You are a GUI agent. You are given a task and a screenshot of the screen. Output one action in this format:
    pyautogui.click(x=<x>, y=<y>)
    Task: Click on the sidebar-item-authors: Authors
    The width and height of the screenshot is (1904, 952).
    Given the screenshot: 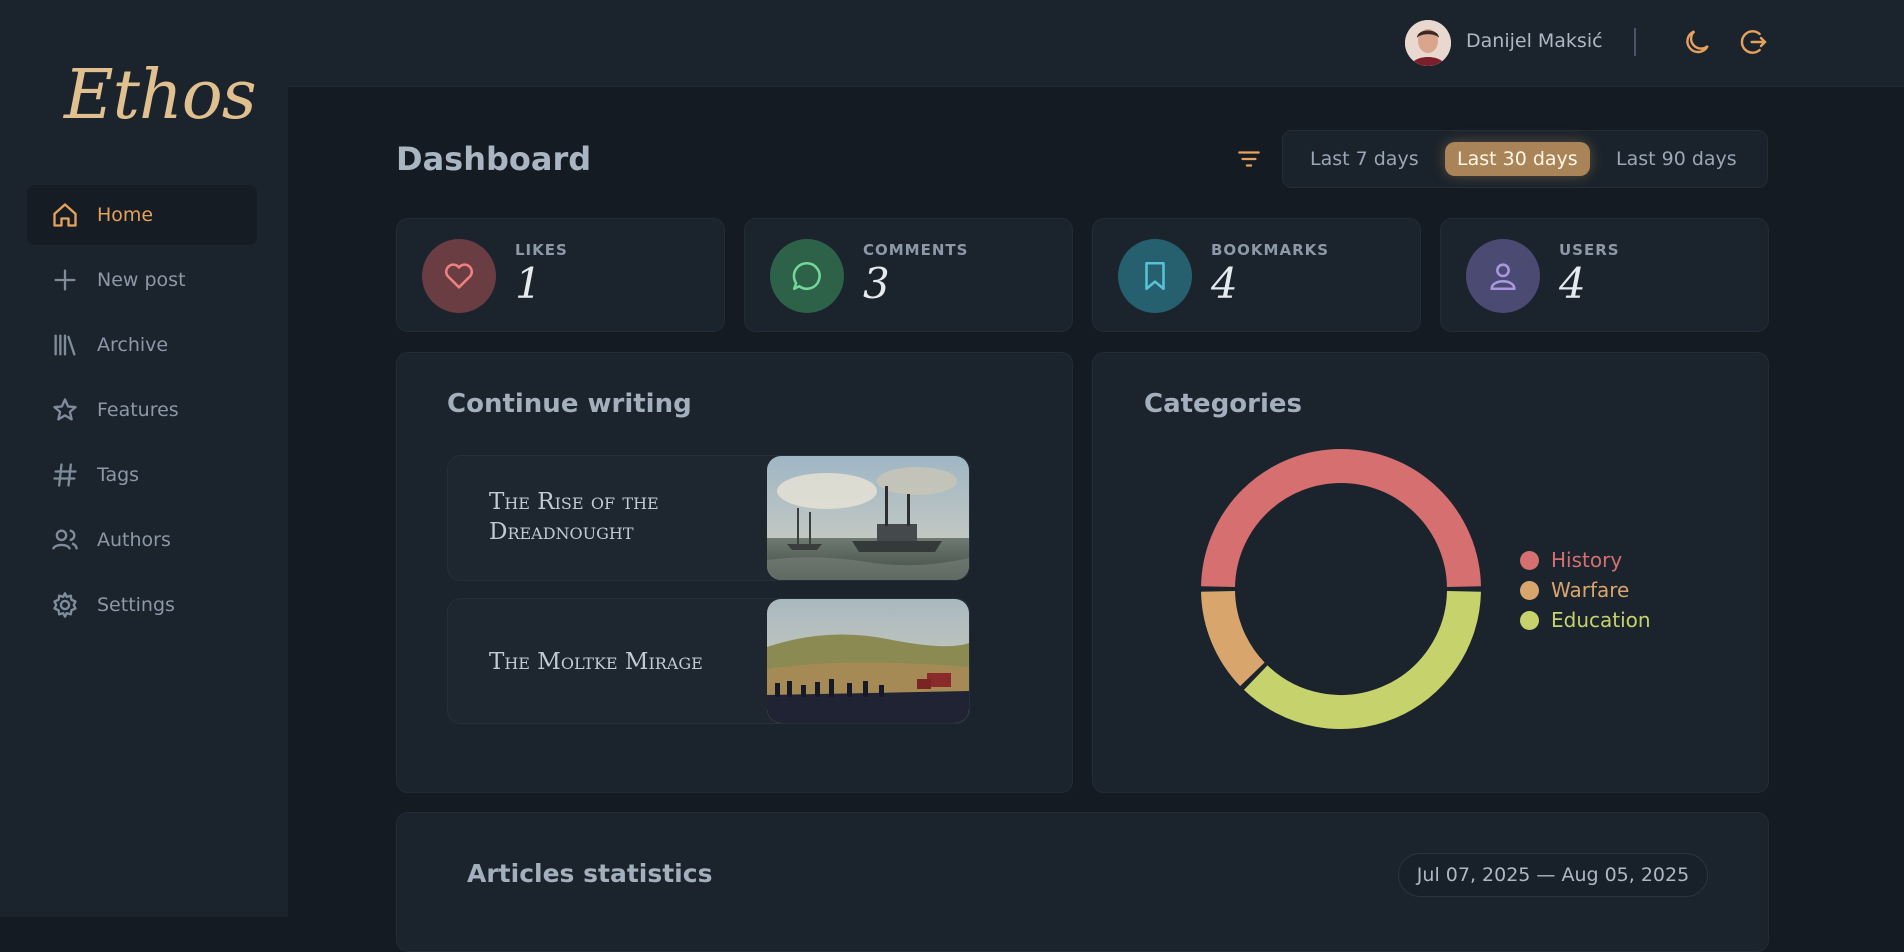 What is the action you would take?
    pyautogui.click(x=142, y=540)
    